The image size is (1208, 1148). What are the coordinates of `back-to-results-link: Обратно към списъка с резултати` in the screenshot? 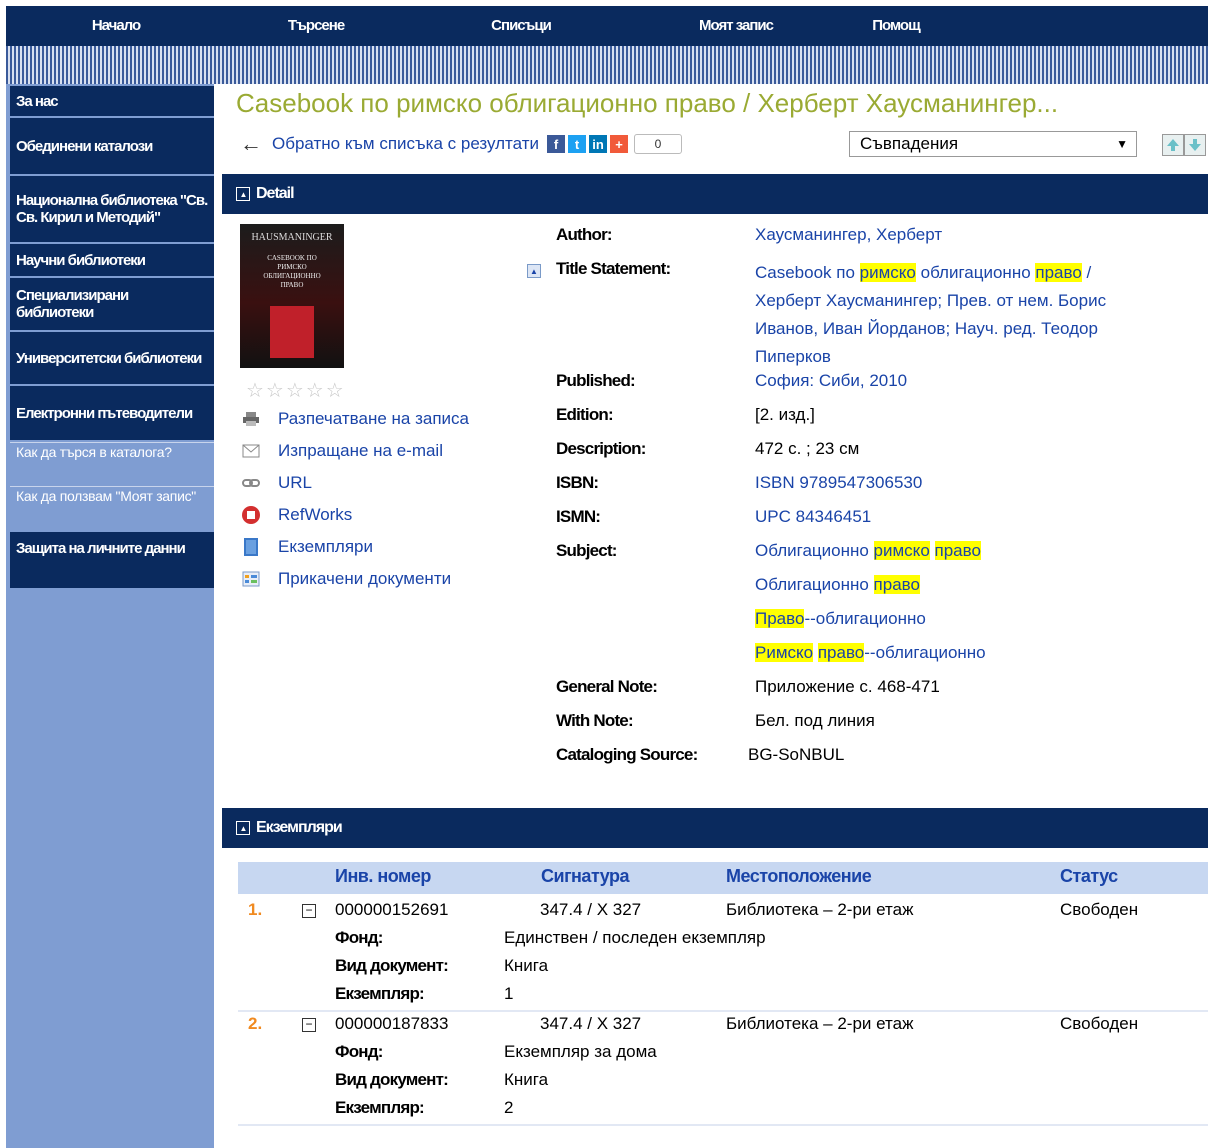 It's located at (405, 144).